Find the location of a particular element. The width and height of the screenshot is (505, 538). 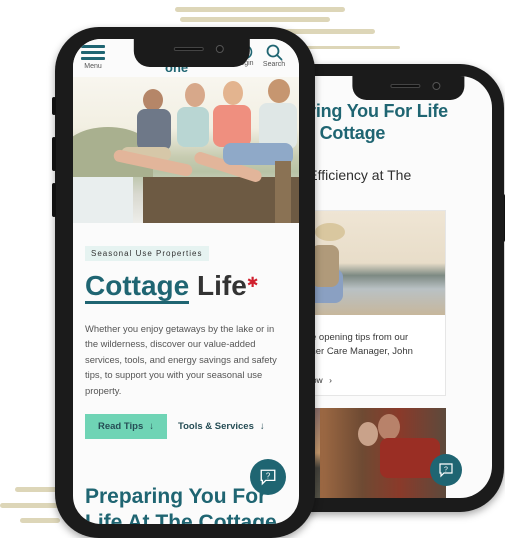

maple-leaf-icon: ✱ is located at coordinates (252, 282).